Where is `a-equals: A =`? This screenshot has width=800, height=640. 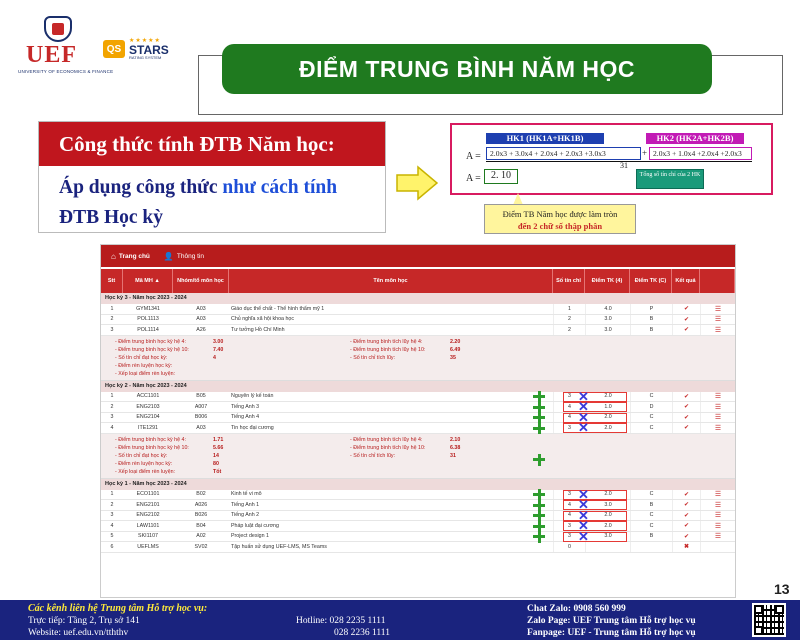 a-equals: A = is located at coordinates (473, 156).